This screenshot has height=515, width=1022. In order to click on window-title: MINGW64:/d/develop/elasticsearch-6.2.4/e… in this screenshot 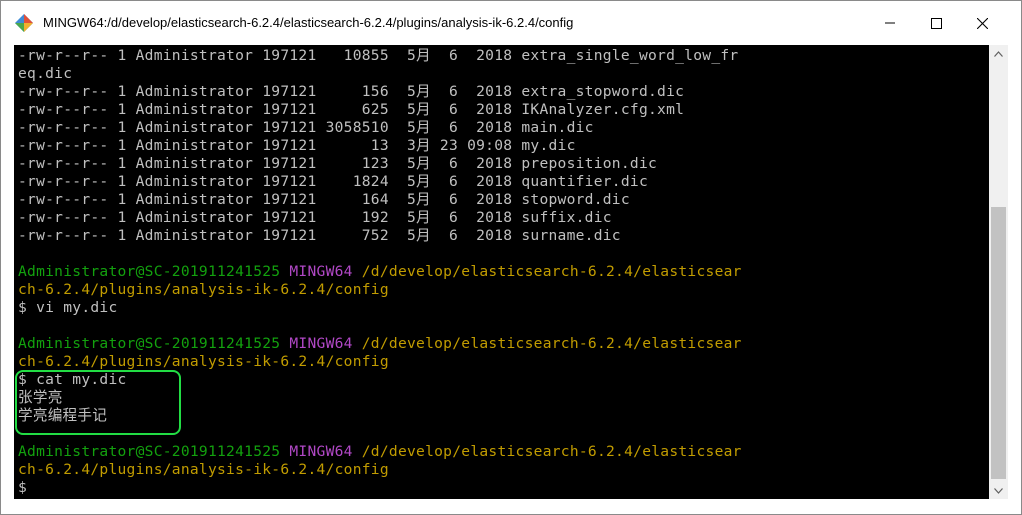, I will do `click(308, 22)`.